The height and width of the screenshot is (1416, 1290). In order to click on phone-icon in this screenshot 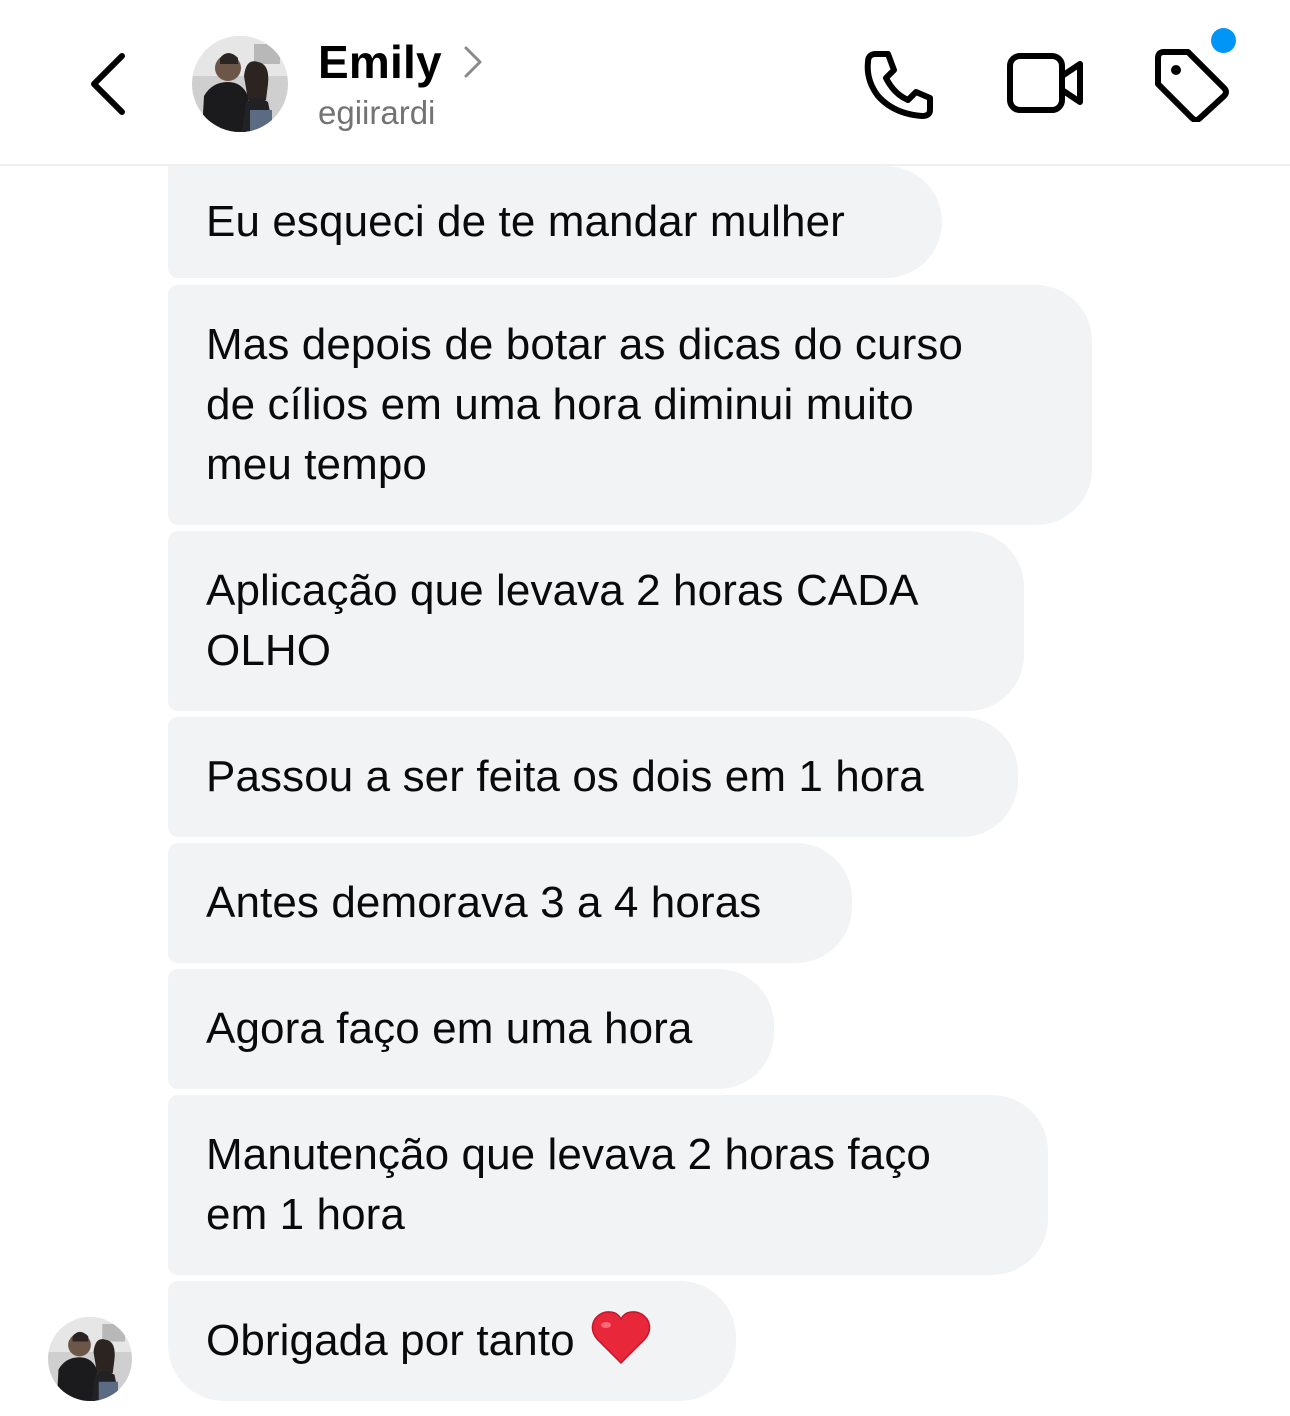, I will do `click(898, 85)`.